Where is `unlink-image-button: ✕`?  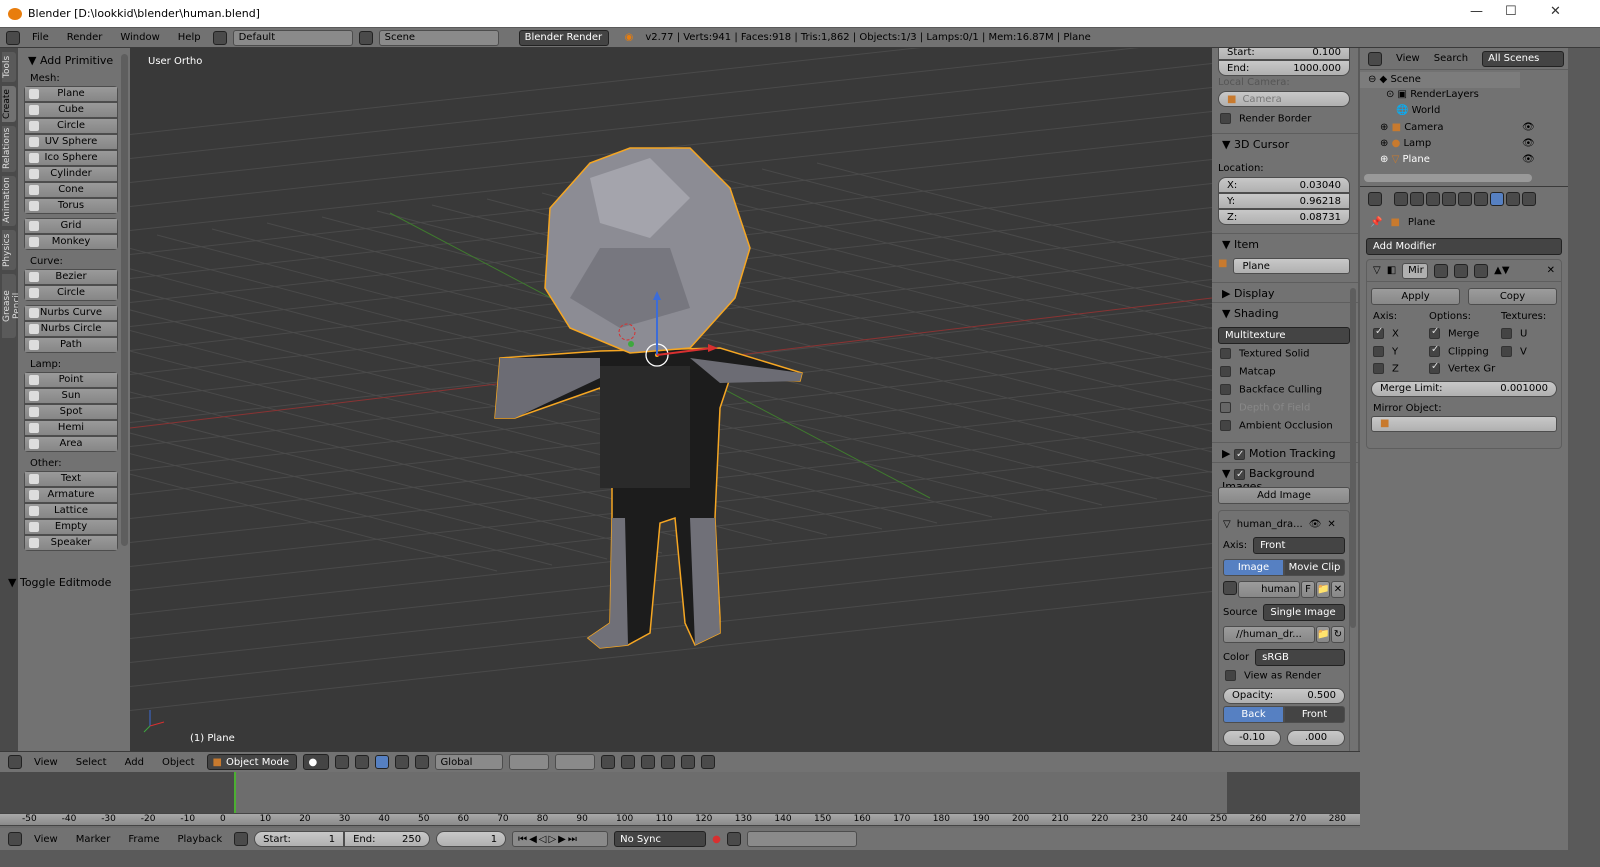
unlink-image-button: ✕ is located at coordinates (1338, 589).